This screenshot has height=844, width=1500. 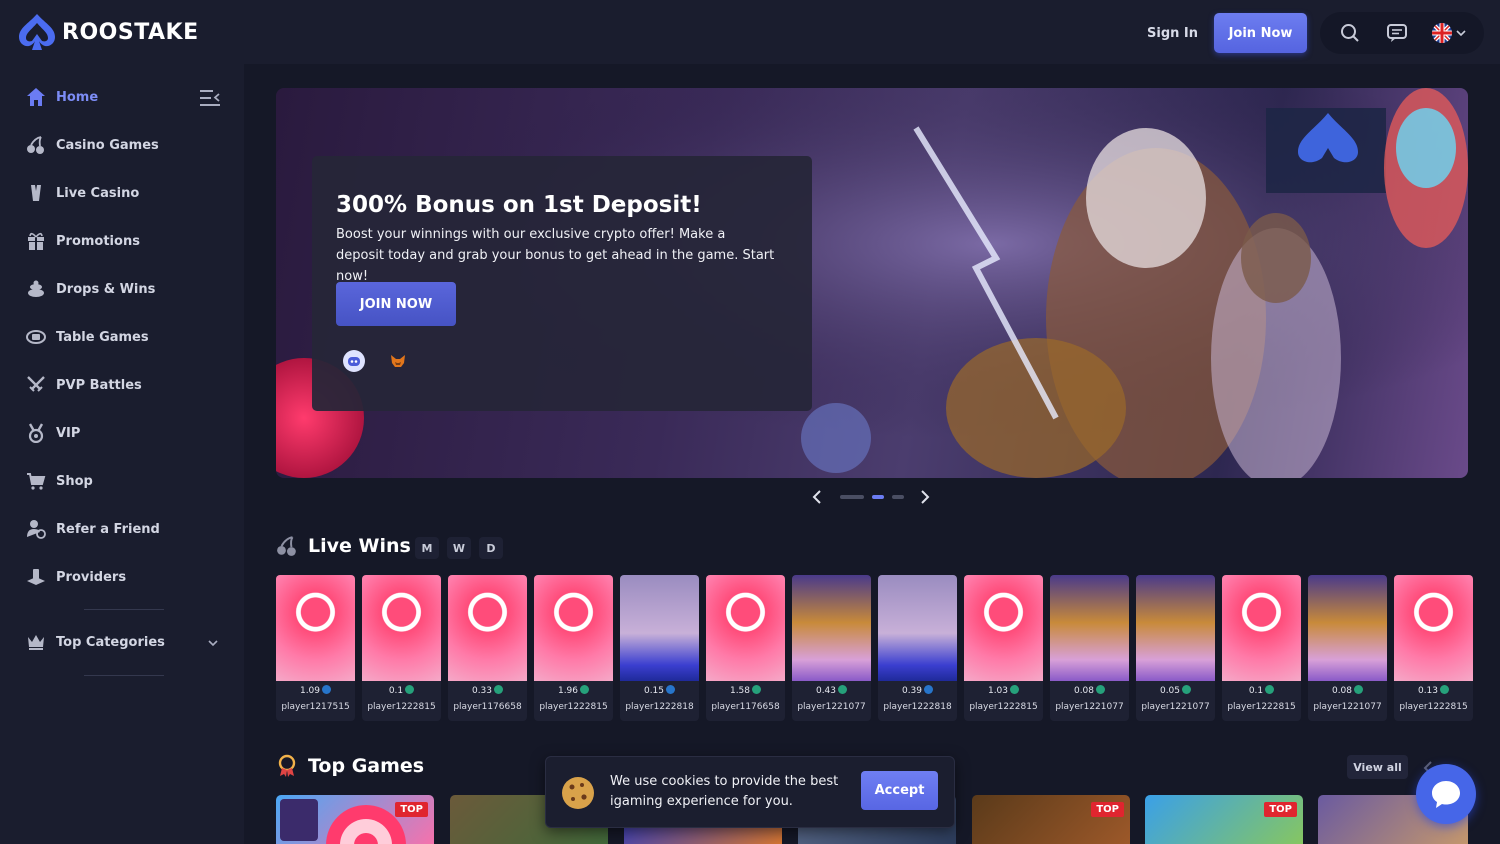 What do you see at coordinates (929, 689) in the screenshot?
I see `usdc-coin-icon` at bounding box center [929, 689].